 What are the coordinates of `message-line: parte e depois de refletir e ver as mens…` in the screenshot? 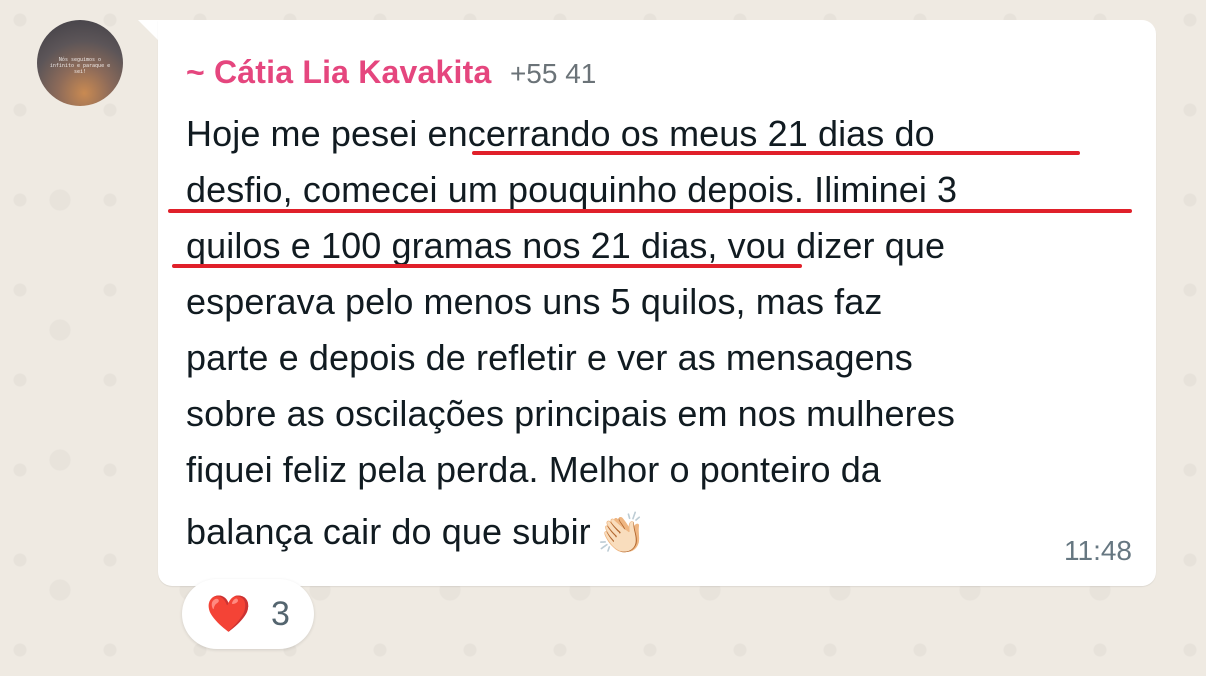 It's located at (549, 357).